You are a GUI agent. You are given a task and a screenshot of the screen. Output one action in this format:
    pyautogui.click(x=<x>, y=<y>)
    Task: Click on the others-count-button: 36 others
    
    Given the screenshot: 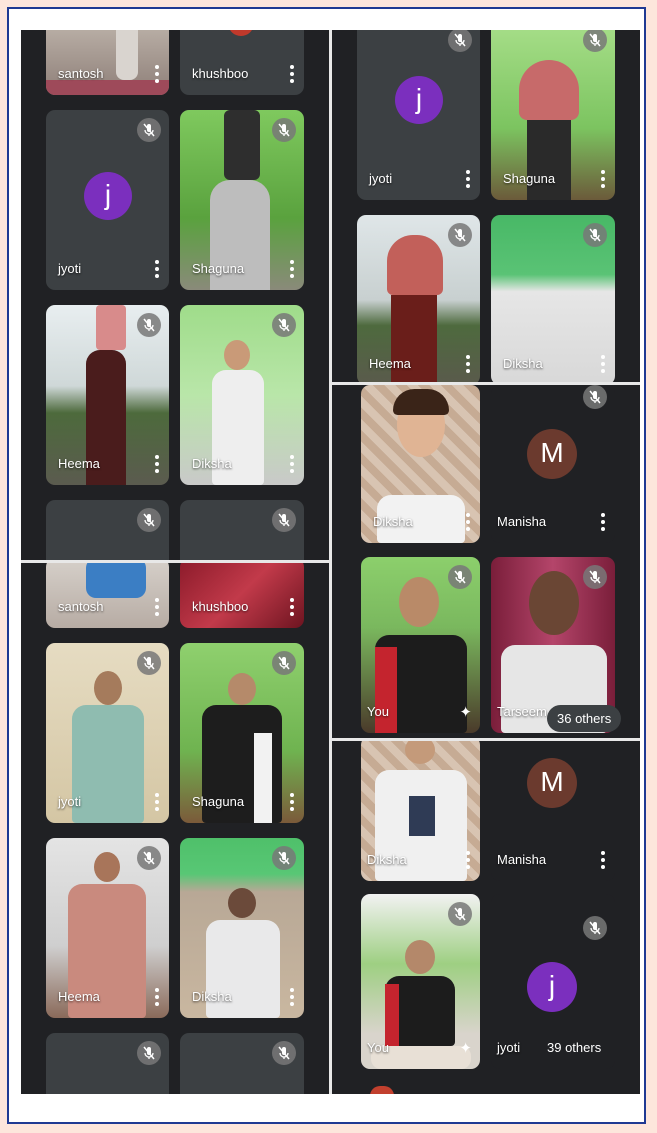 What is the action you would take?
    pyautogui.click(x=584, y=718)
    